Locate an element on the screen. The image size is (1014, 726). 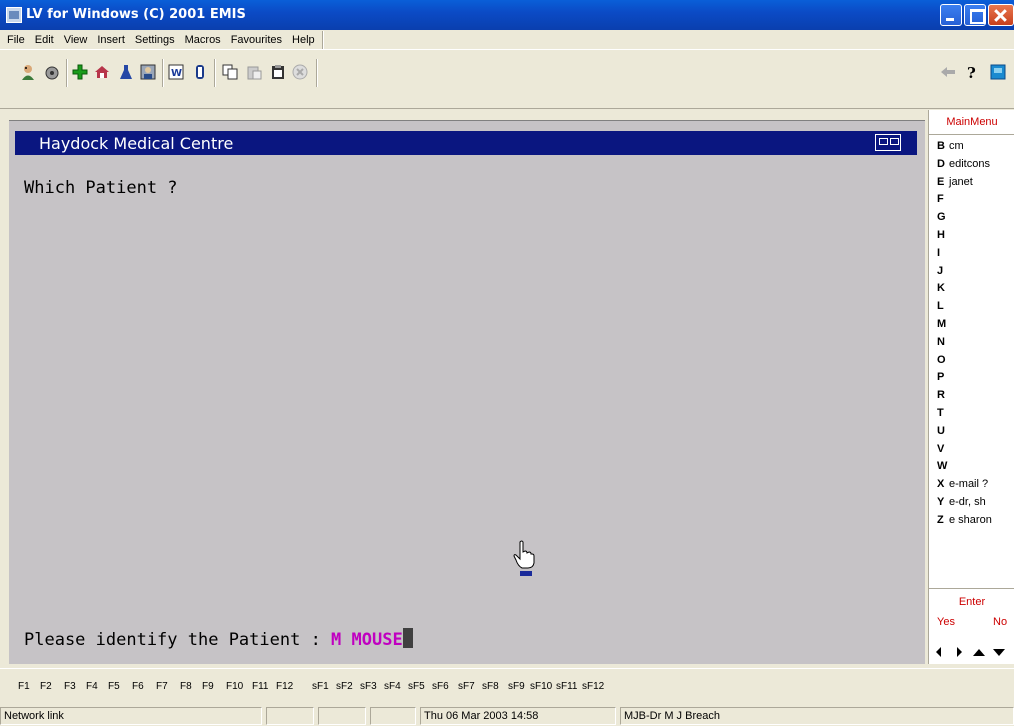
side-key-p: P is located at coordinates (943, 378).